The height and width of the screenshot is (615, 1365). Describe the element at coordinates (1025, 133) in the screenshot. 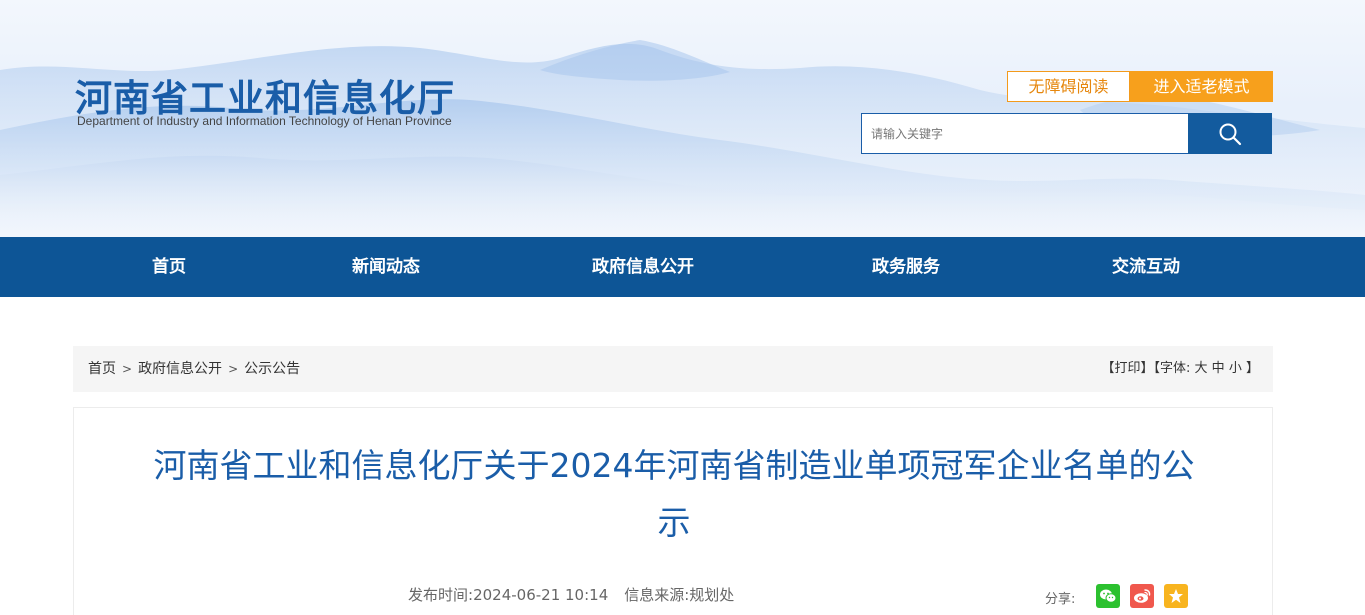

I see `search-input` at that location.